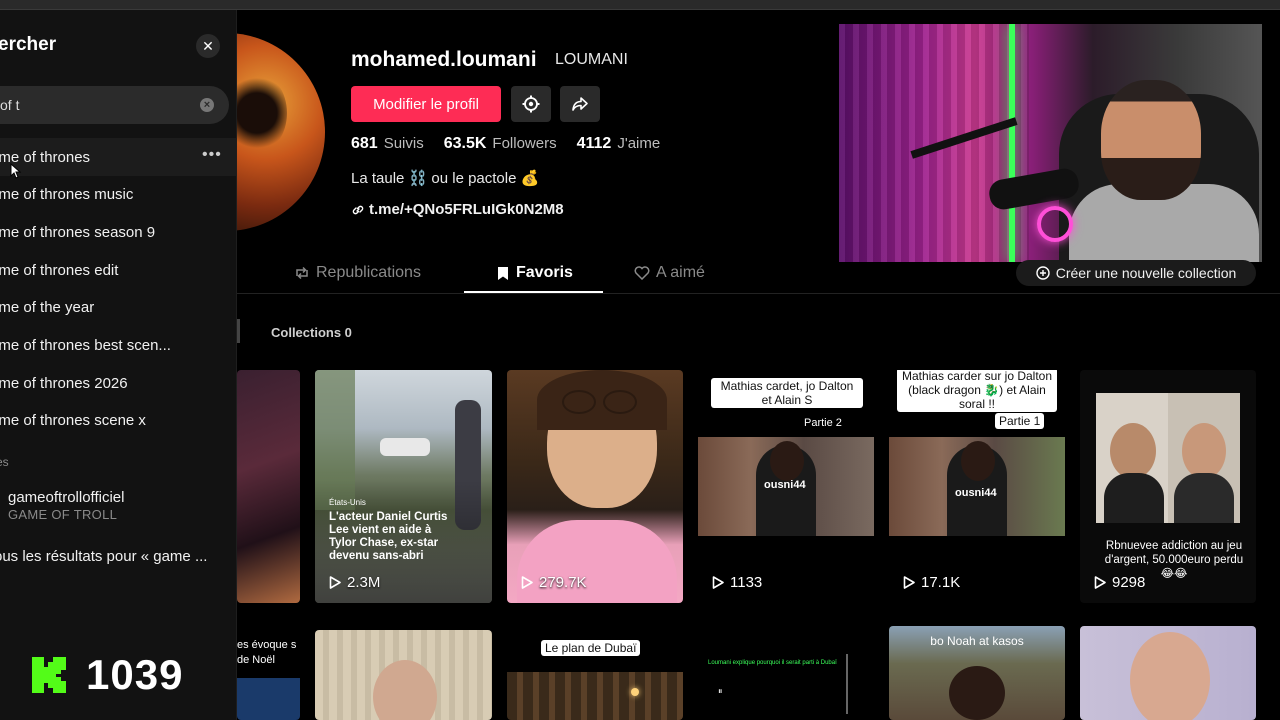 This screenshot has width=1280, height=720. What do you see at coordinates (212, 155) in the screenshot?
I see `more-options-icon: •••` at bounding box center [212, 155].